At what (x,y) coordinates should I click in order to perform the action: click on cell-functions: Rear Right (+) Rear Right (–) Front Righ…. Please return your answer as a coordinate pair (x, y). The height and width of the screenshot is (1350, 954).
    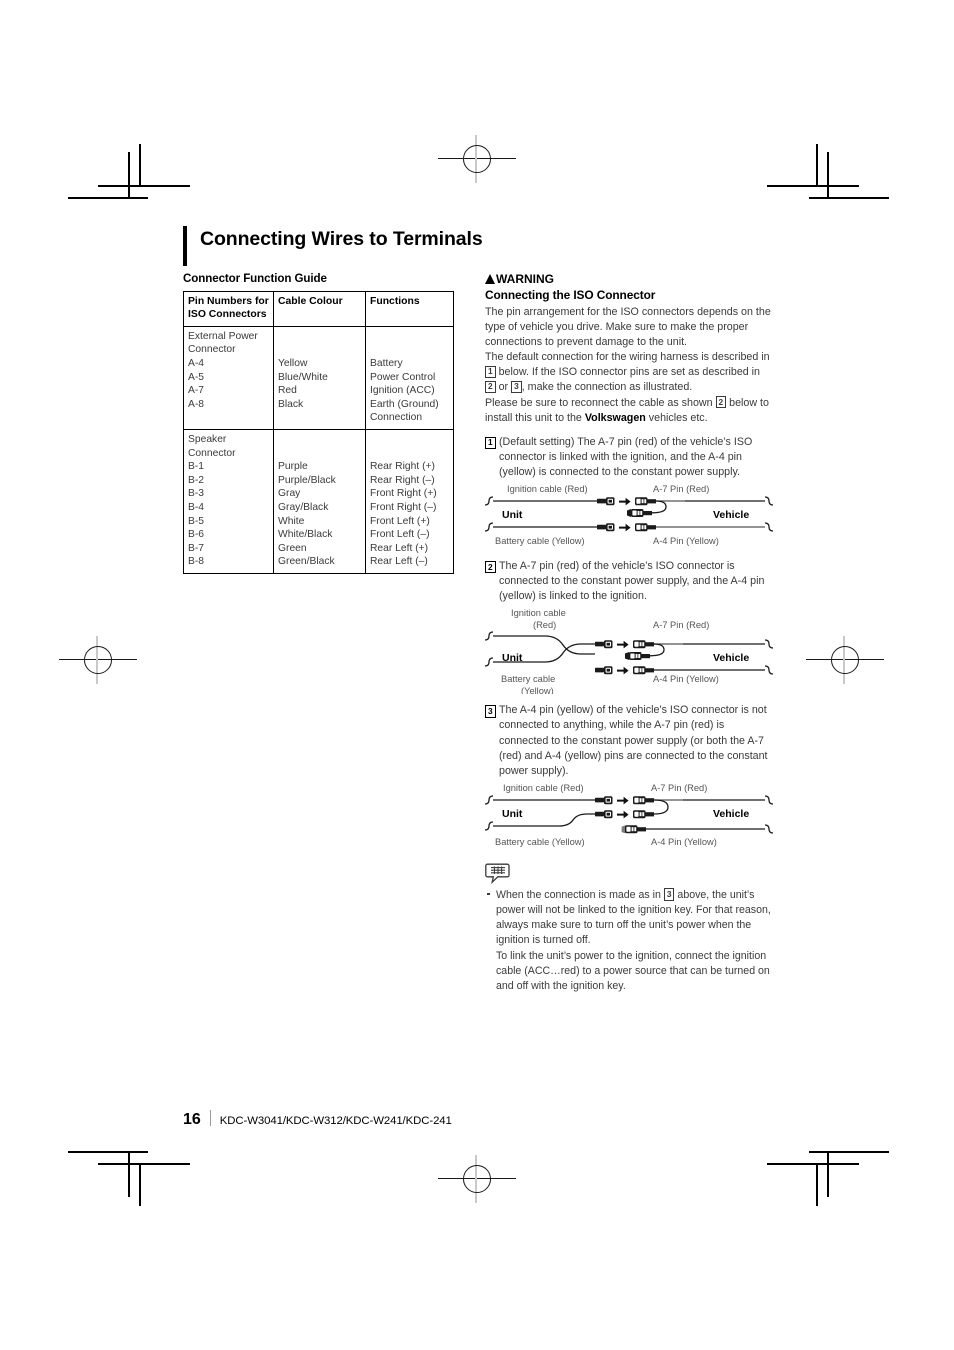
    Looking at the image, I should click on (409, 501).